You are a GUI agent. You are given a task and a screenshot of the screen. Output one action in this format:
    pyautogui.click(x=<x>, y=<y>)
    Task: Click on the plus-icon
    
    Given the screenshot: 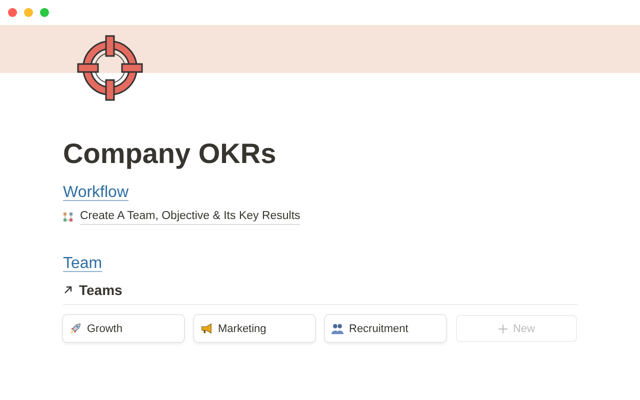 What is the action you would take?
    pyautogui.click(x=503, y=329)
    